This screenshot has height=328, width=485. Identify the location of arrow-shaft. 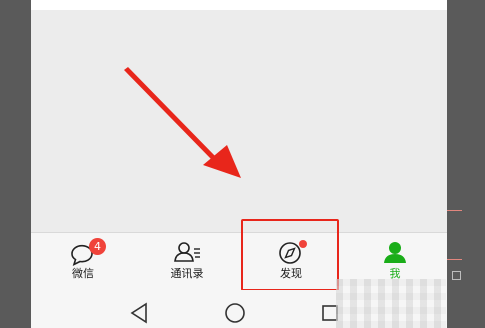
(170, 113).